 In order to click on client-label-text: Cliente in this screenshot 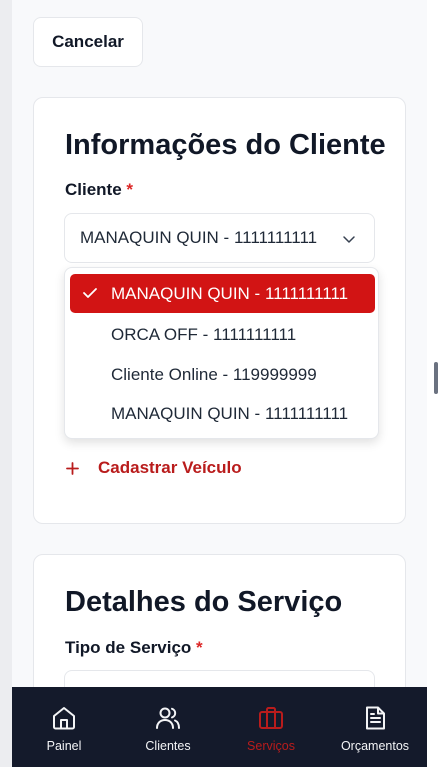, I will do `click(93, 189)`.